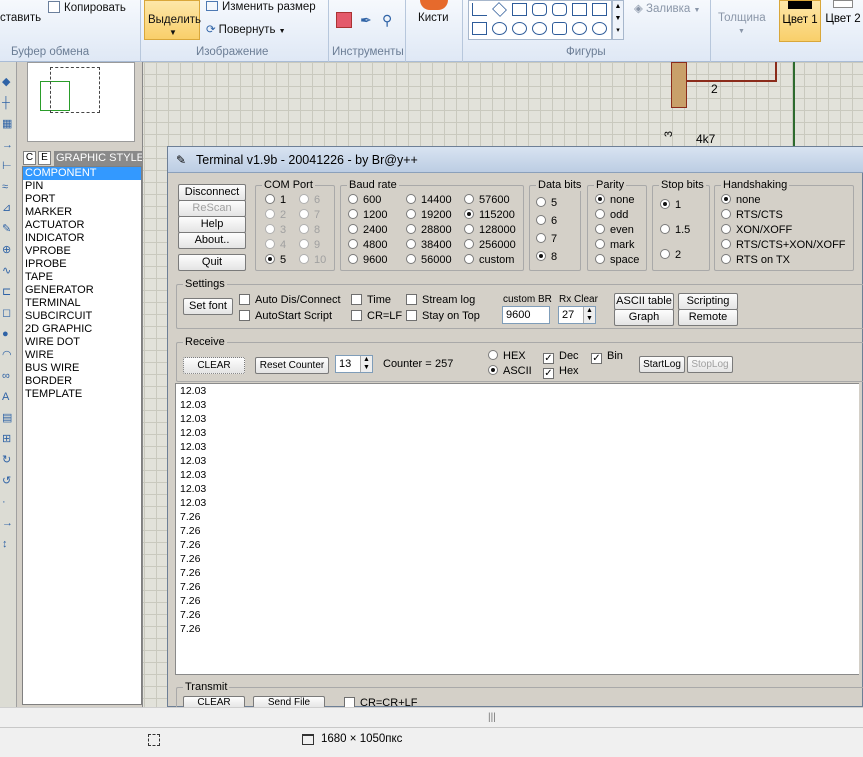 Image resolution: width=863 pixels, height=757 pixels. I want to click on hexagon-shape-icon, so click(539, 9).